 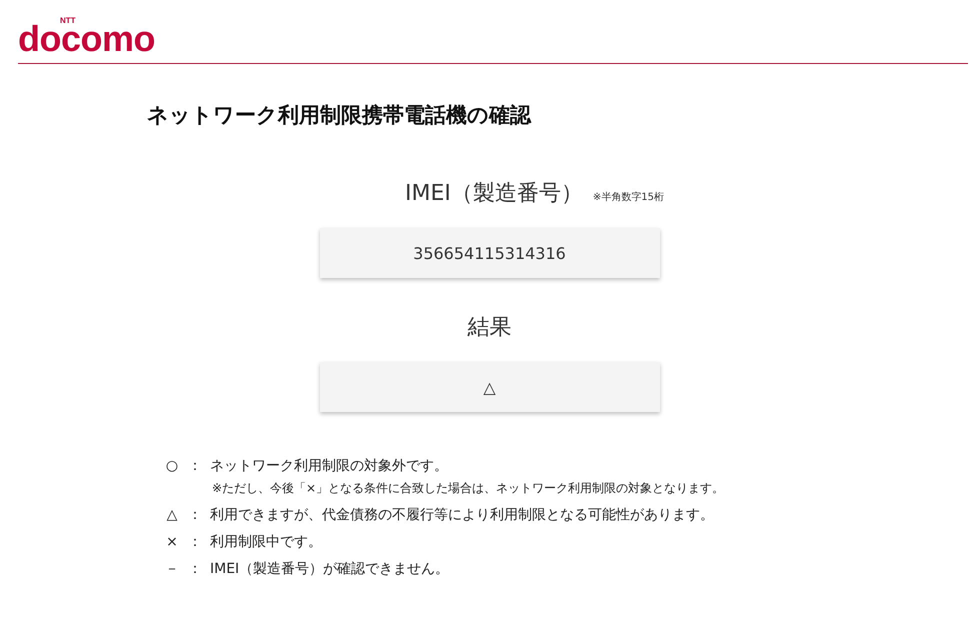 I want to click on legend-text: ネットワーク利用制限の対象外です。, so click(x=328, y=465).